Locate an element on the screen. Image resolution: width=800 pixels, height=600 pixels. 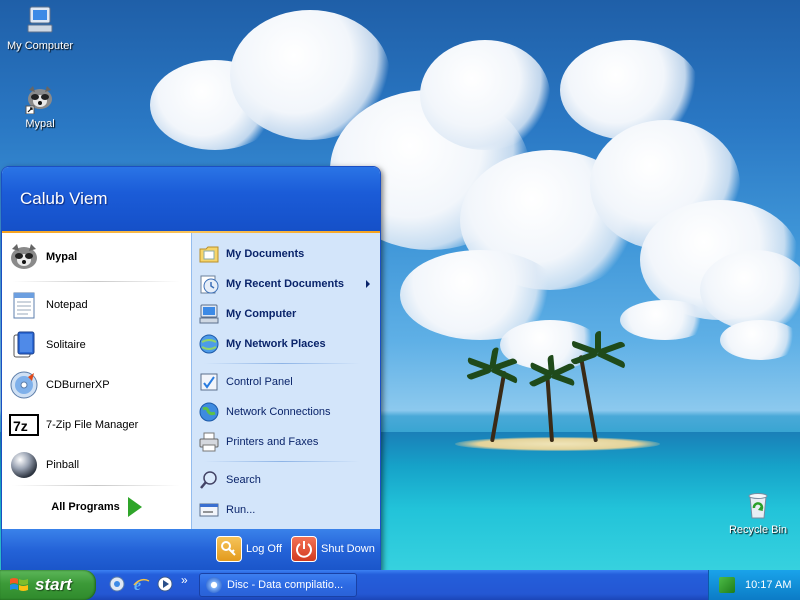
menu-item-label: CDBurnerXP is located at coordinates (78, 385).